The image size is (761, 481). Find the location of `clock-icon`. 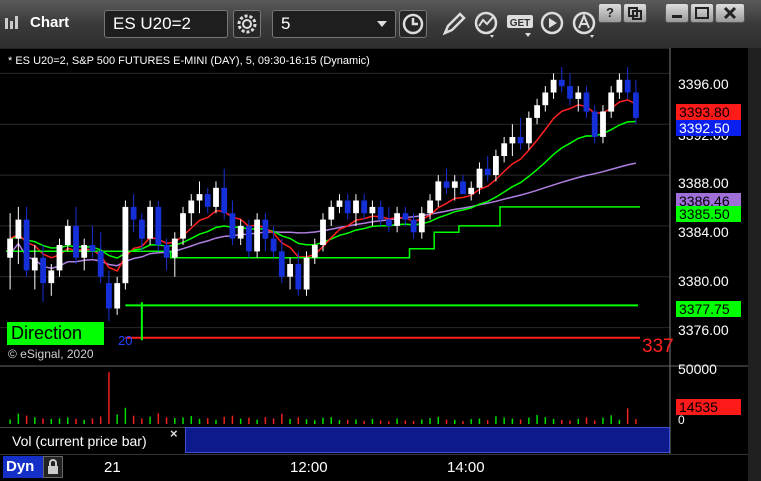

clock-icon is located at coordinates (413, 24).